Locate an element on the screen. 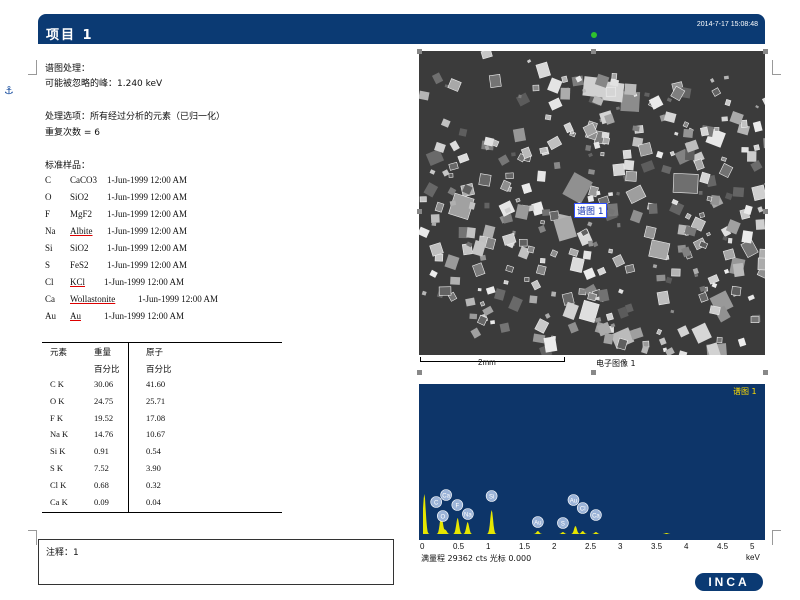 Image resolution: width=800 pixels, height=600 pixels. table-cell-wt: 0.09 is located at coordinates (101, 501).